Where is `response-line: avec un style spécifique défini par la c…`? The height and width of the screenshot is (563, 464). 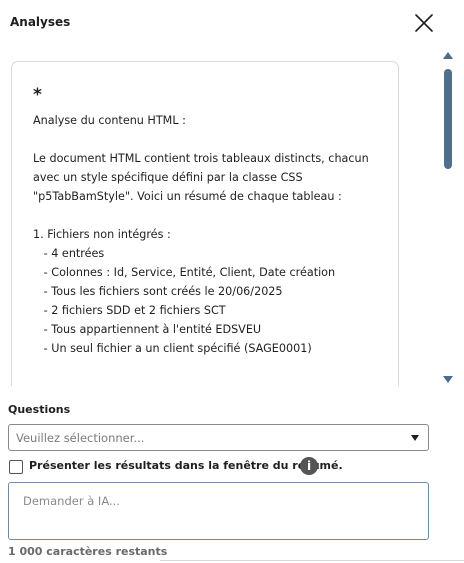 response-line: avec un style spécifique défini par la c… is located at coordinates (168, 177).